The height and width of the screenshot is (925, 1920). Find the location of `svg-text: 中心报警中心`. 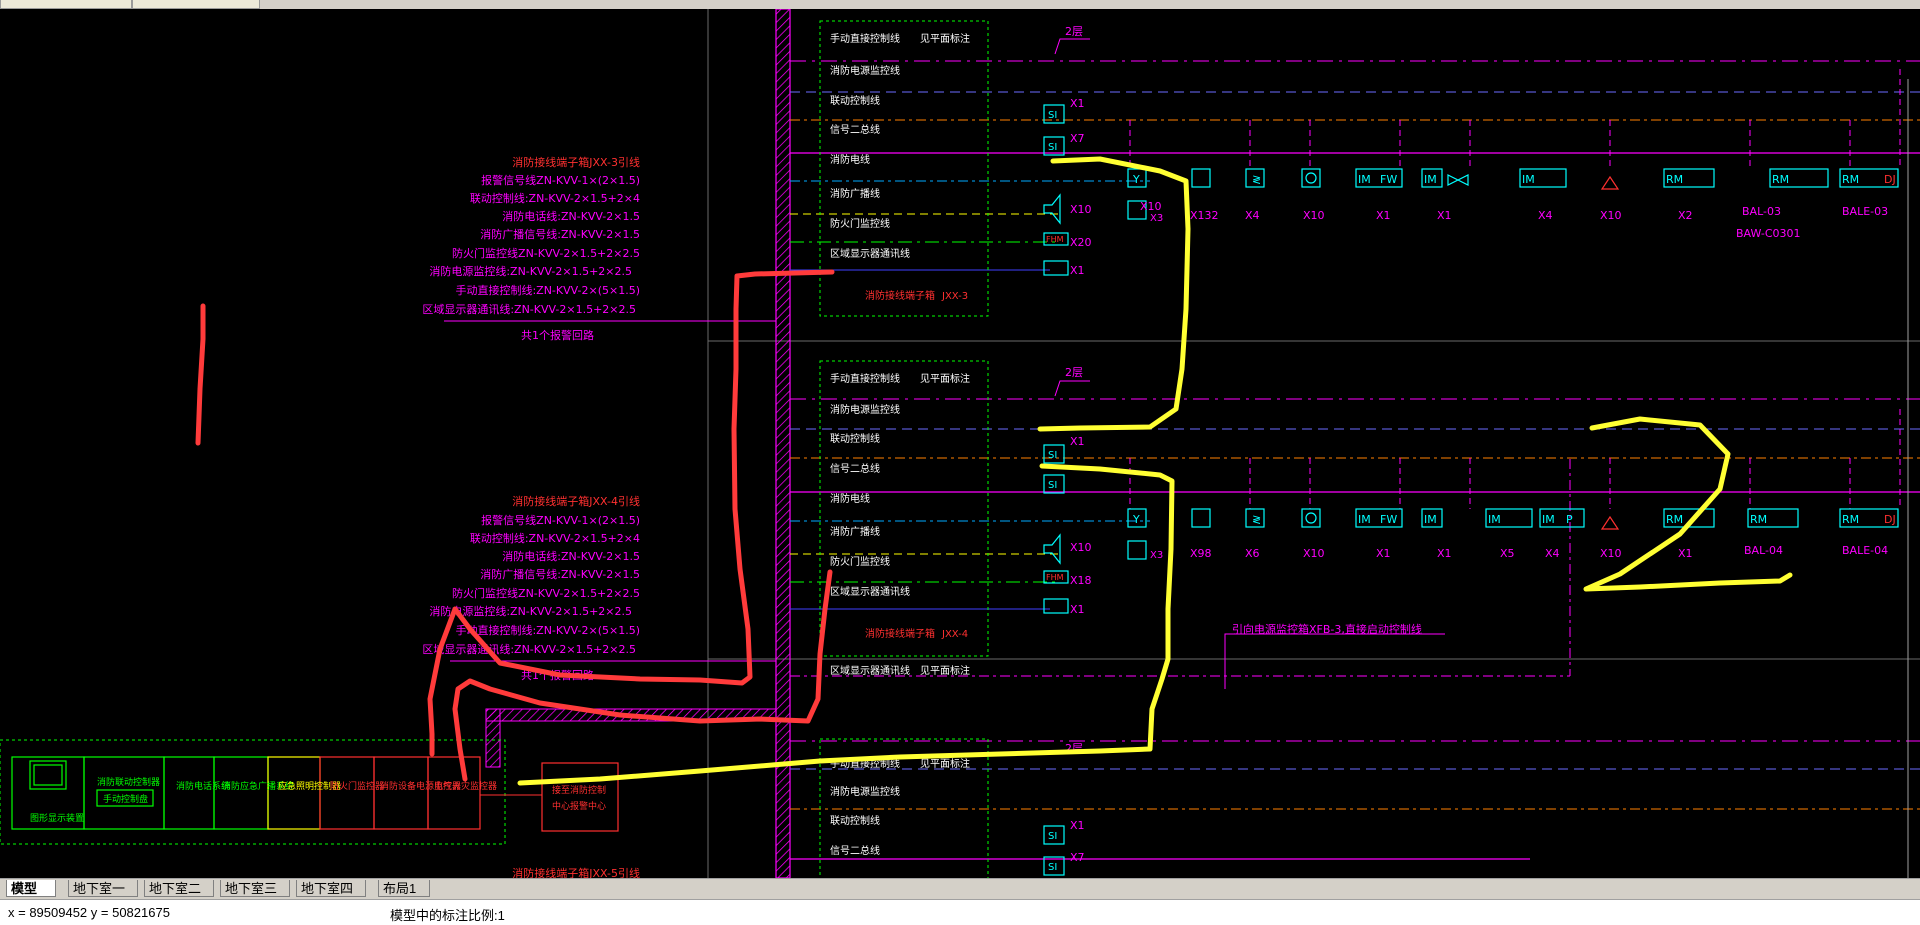

svg-text: 中心报警中心 is located at coordinates (579, 806).